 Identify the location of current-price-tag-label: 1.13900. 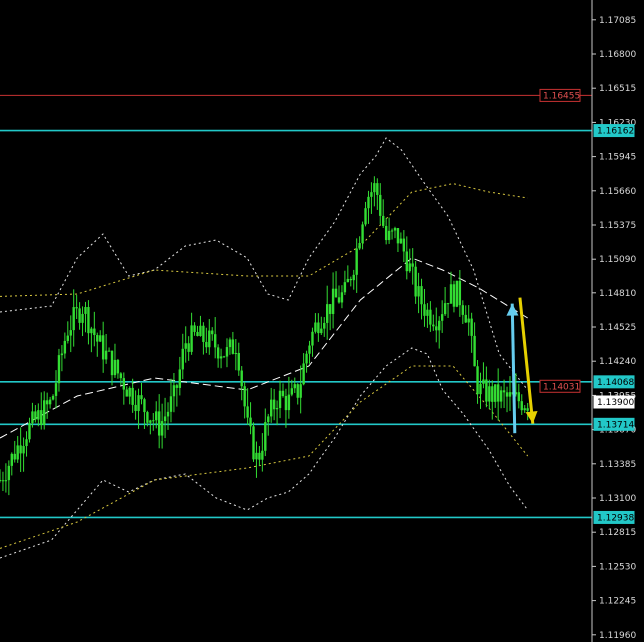
(615, 403).